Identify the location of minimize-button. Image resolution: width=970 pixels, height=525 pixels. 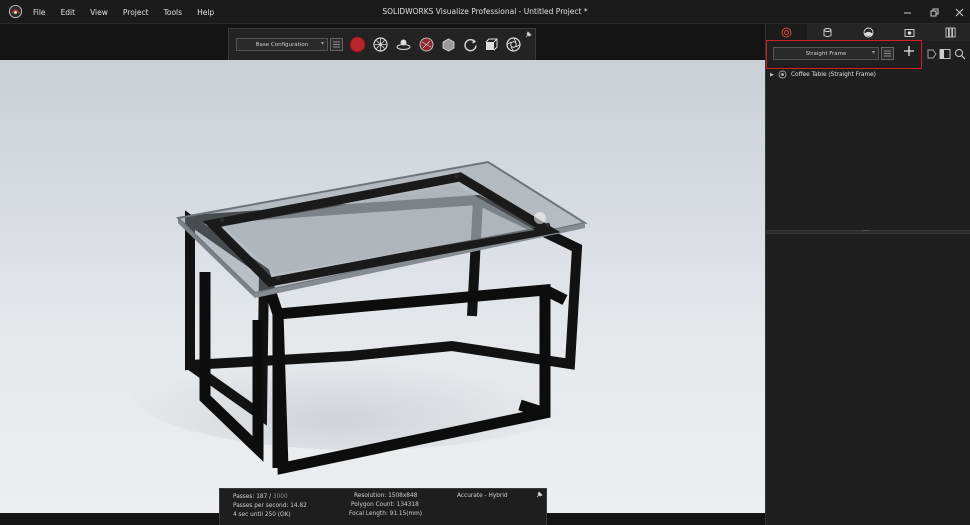
(907, 12).